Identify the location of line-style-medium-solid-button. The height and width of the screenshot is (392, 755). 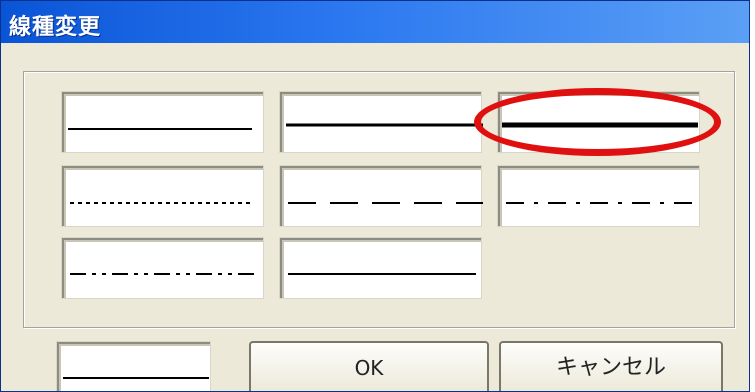
(381, 122).